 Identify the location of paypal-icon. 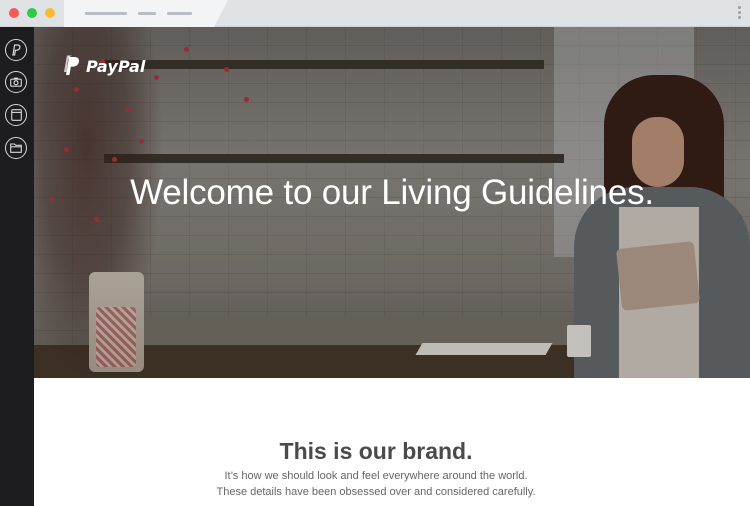
(16, 50).